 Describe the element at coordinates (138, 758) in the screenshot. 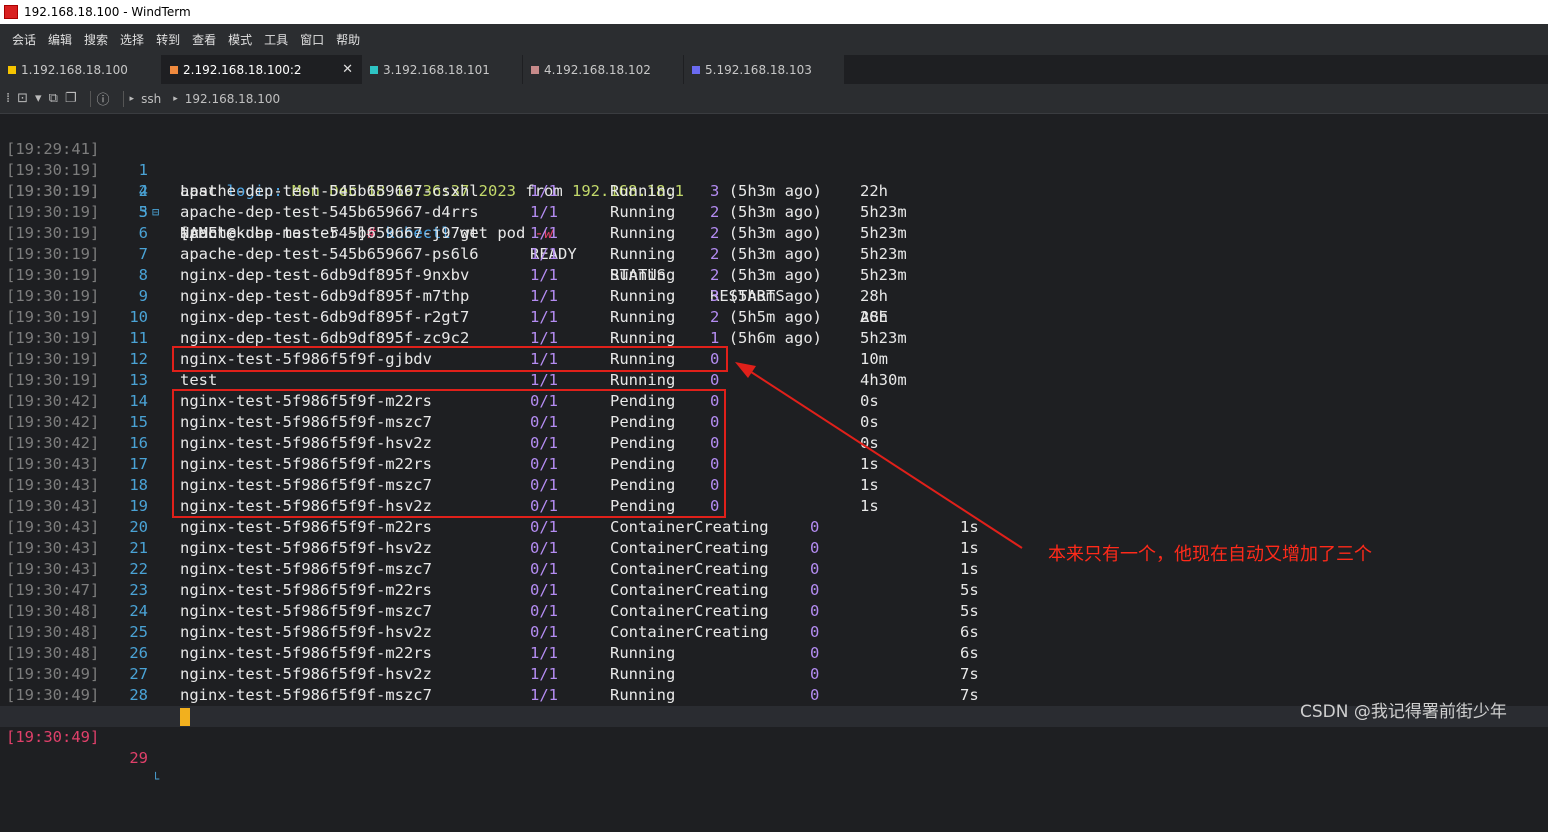

I see `line-number: 29` at that location.